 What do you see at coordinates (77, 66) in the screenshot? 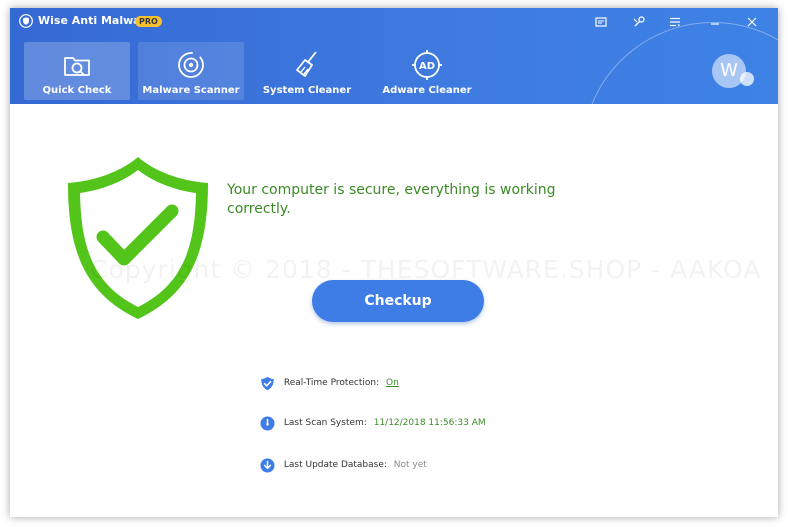
I see `folder-search-icon` at bounding box center [77, 66].